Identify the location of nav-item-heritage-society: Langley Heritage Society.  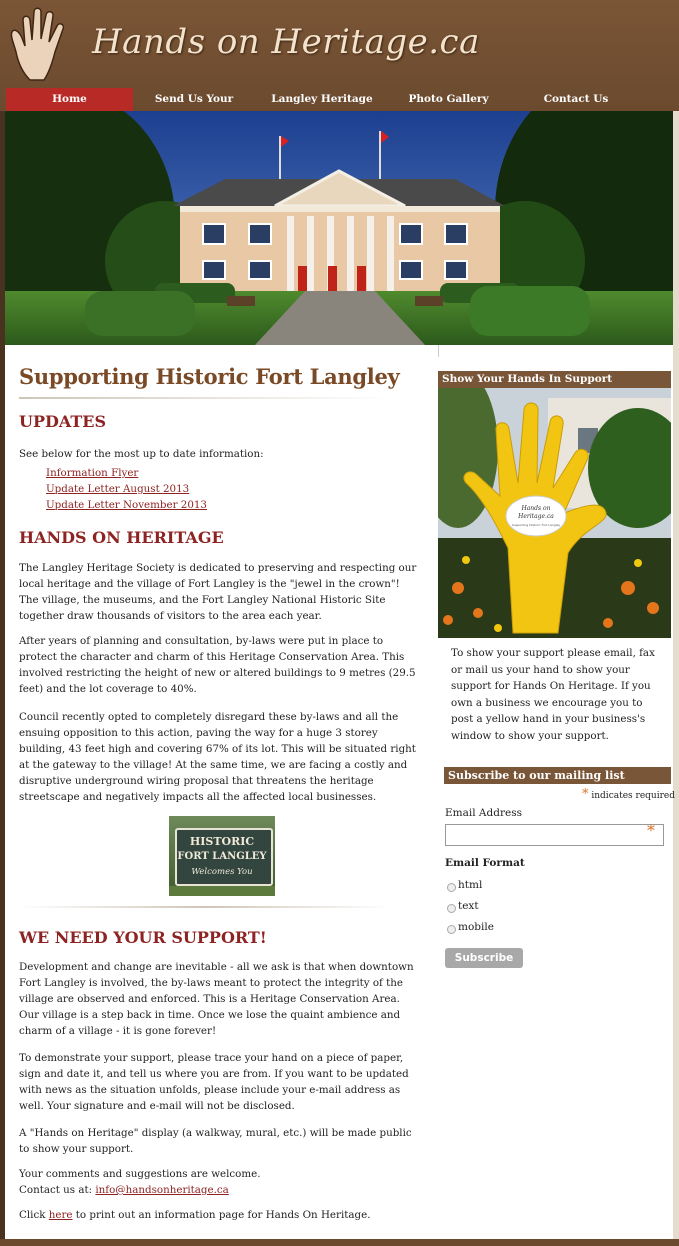
(322, 108).